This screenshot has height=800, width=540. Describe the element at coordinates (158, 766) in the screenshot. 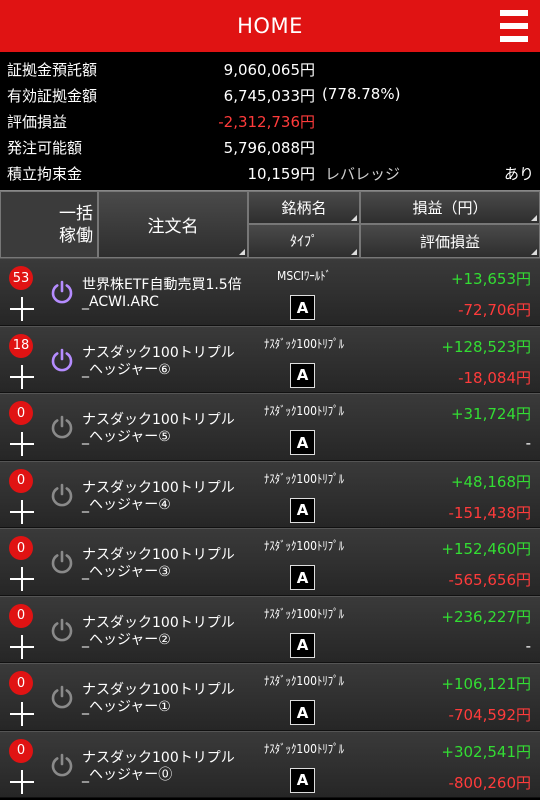

I see `order-name: ナスダック100トリプル _ヘッジャー⓪` at that location.